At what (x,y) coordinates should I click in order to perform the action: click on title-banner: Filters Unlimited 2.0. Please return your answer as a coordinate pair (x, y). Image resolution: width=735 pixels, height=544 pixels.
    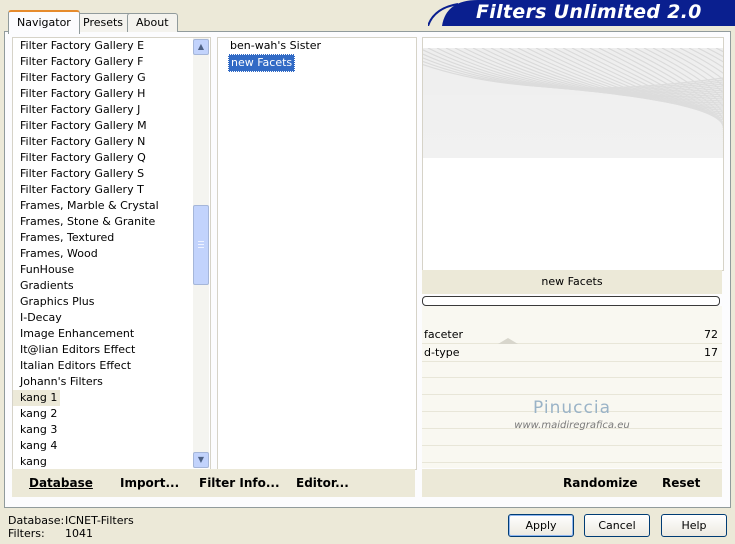
    Looking at the image, I should click on (581, 13).